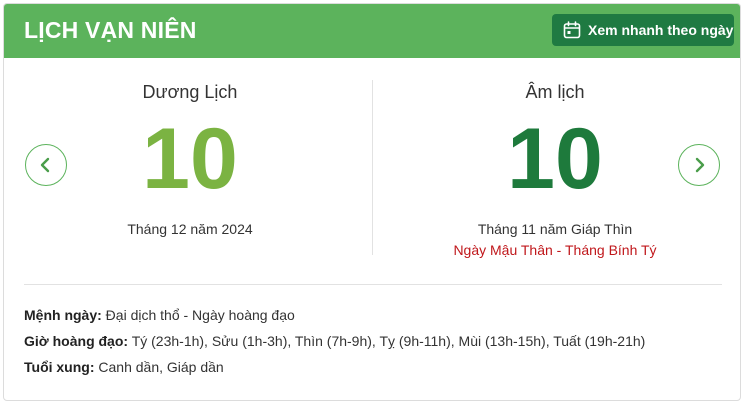 Image resolution: width=744 pixels, height=406 pixels. I want to click on lunar-title: Âm lịch, so click(555, 92).